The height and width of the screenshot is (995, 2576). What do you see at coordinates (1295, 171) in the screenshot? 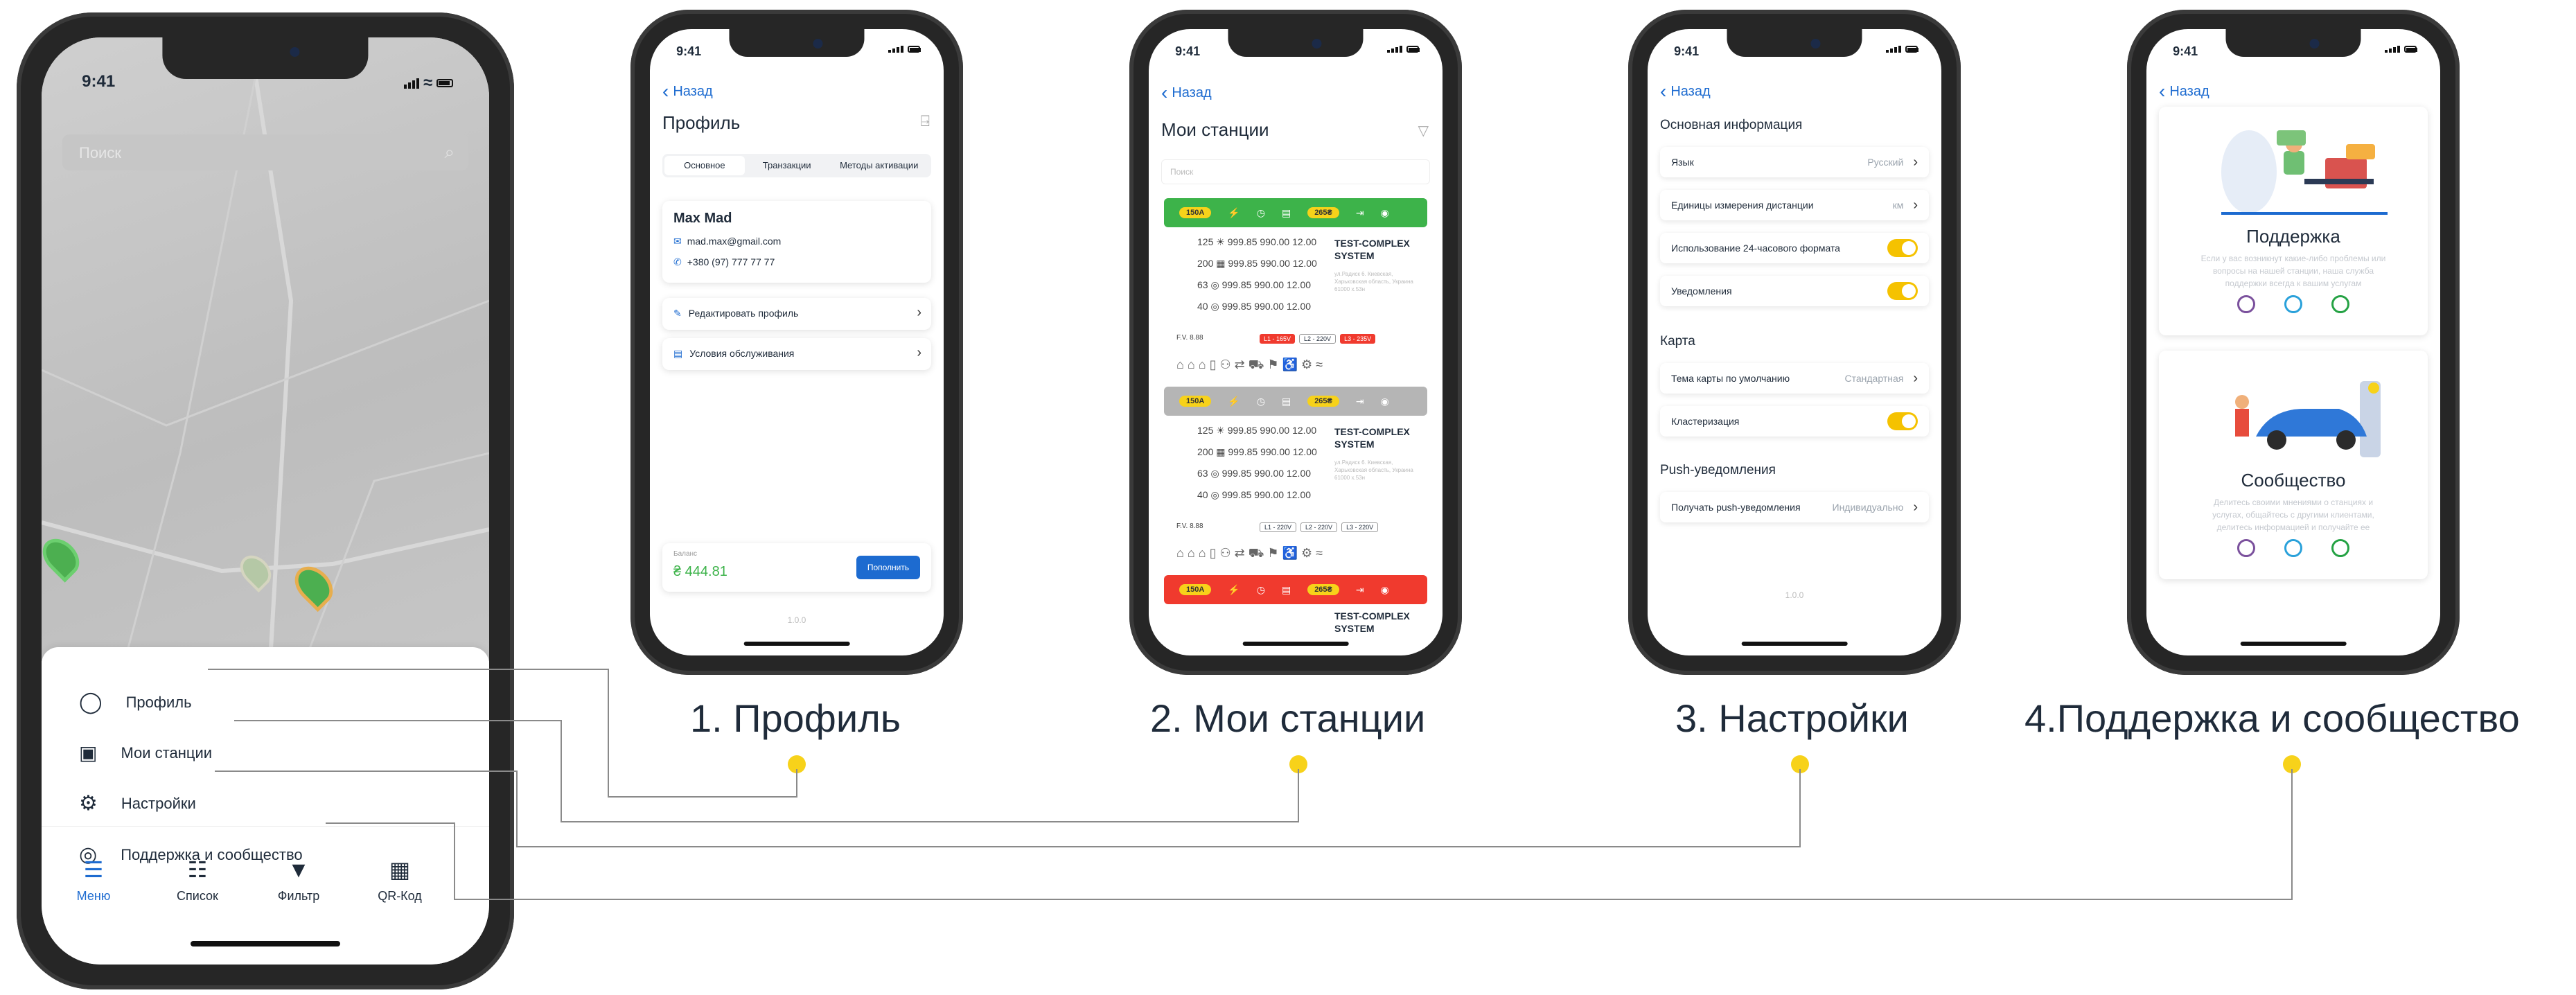
I see `stations-search: Поиск` at bounding box center [1295, 171].